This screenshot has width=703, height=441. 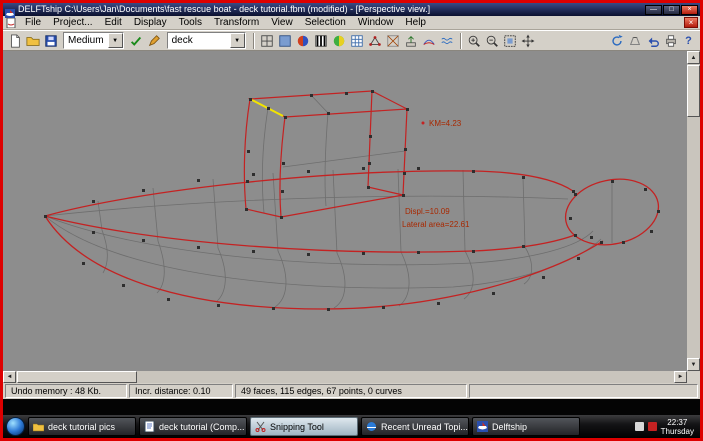 What do you see at coordinates (11, 22) in the screenshot?
I see `mdi-document-icon` at bounding box center [11, 22].